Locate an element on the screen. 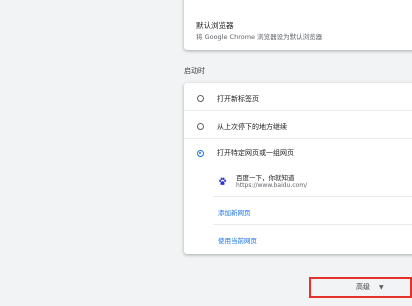 The height and width of the screenshot is (306, 412). startup-option-label: 打开新标签页 is located at coordinates (238, 99).